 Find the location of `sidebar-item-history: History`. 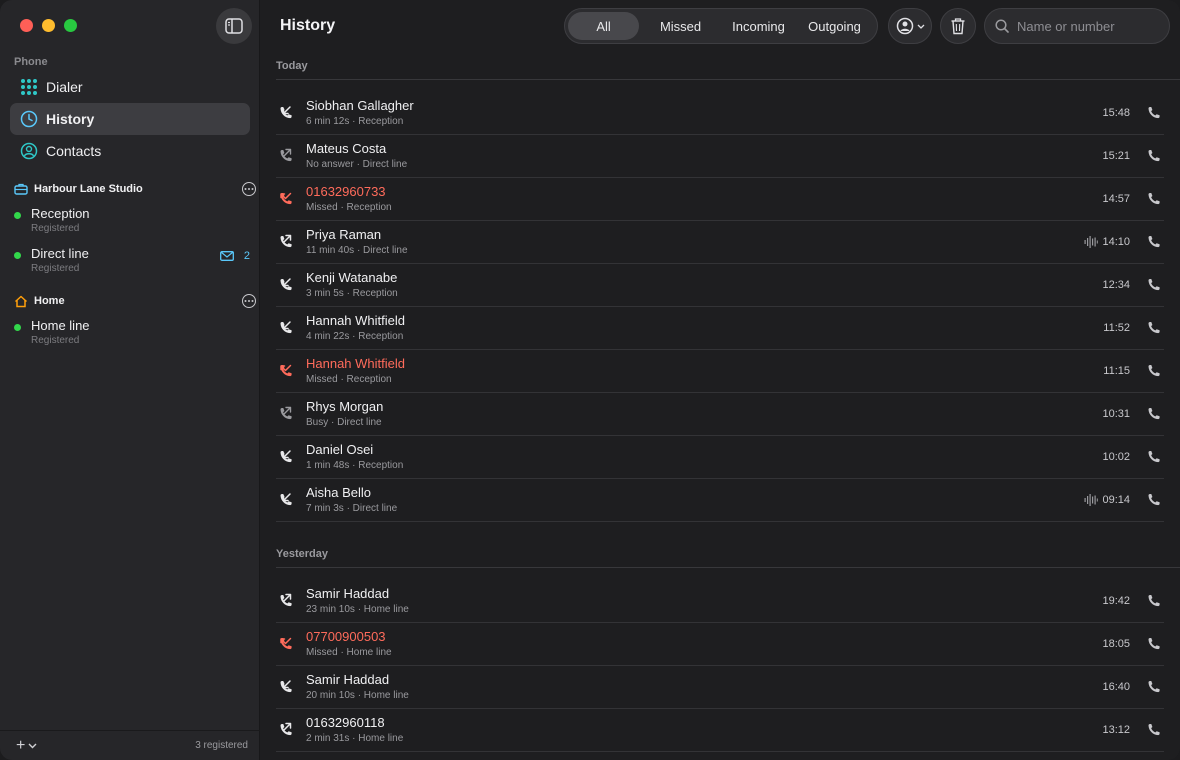

sidebar-item-history: History is located at coordinates (130, 119).